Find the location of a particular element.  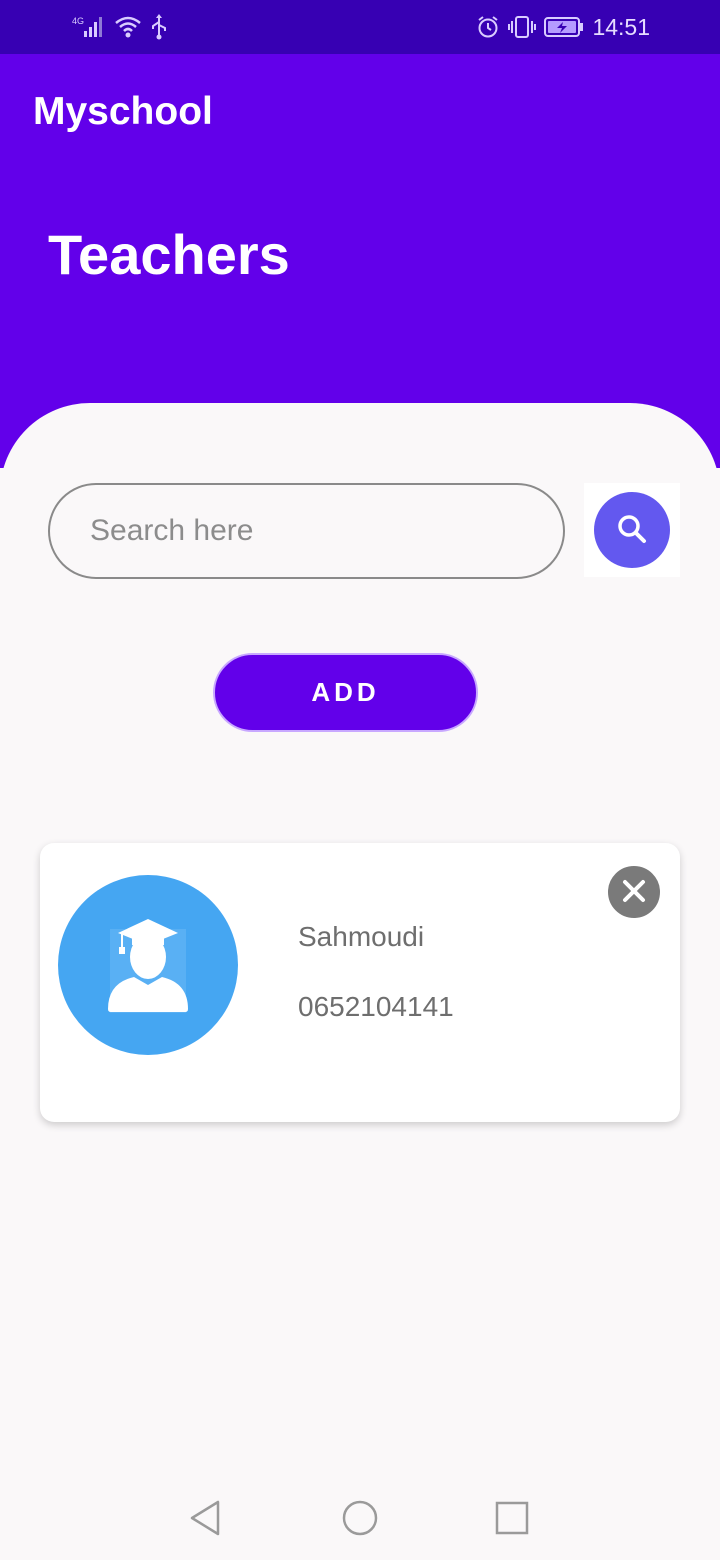

teacher-phone: 0652104141 is located at coordinates (376, 1006).